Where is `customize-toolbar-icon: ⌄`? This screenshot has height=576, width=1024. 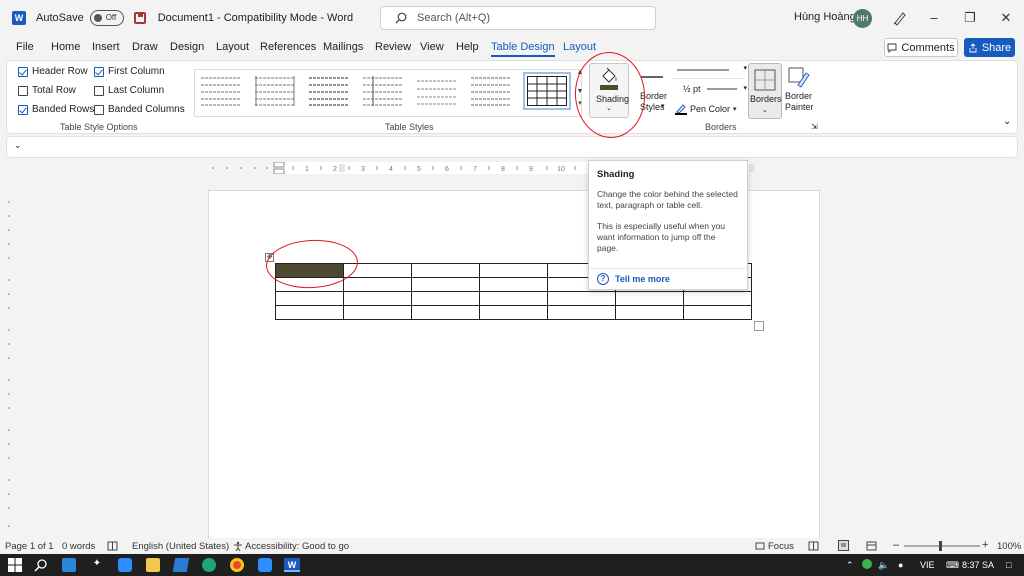
customize-toolbar-icon: ⌄ is located at coordinates (18, 145).